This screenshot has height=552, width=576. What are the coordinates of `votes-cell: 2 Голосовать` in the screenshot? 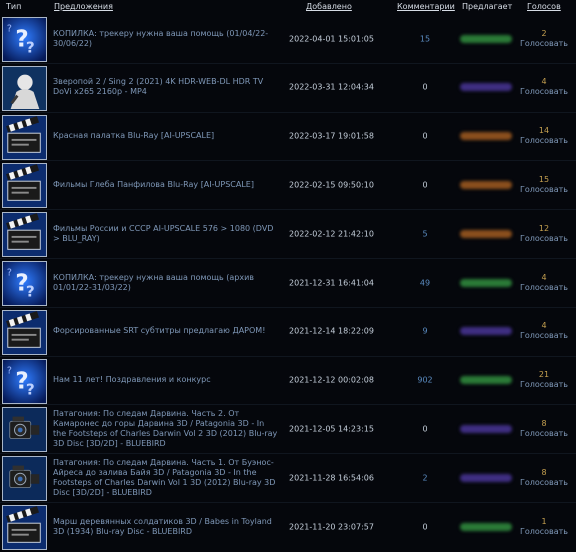 It's located at (544, 39).